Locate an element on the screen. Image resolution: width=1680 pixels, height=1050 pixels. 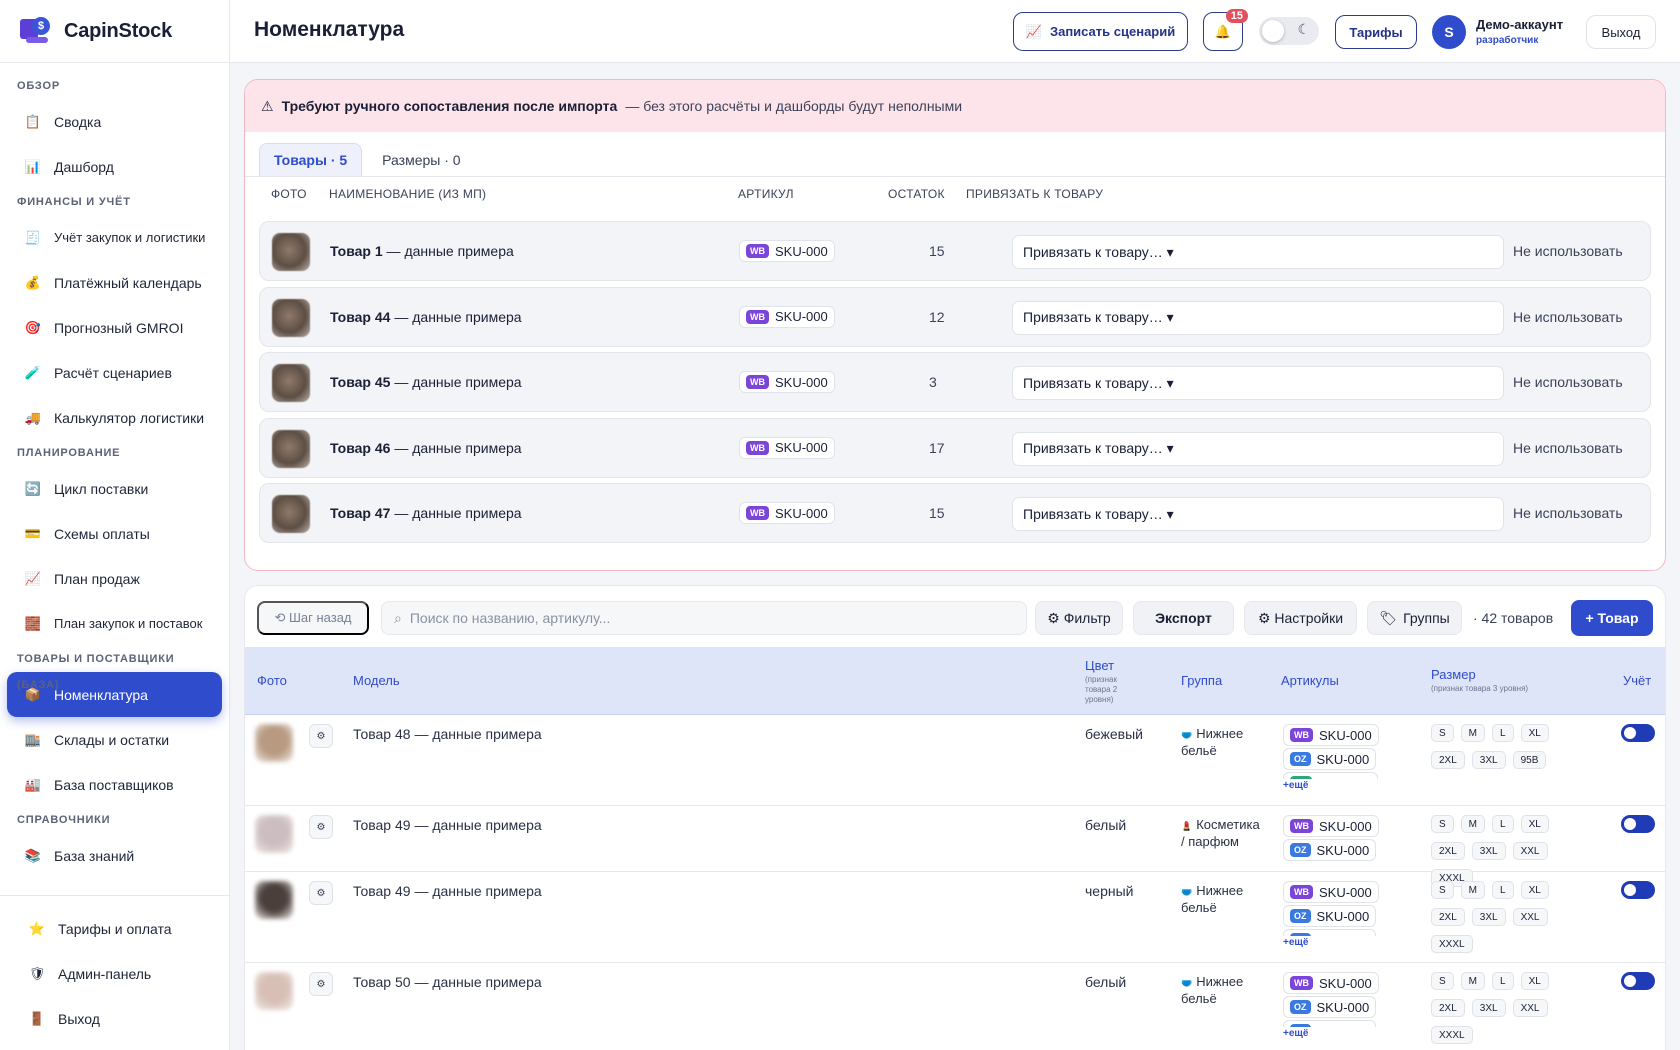
undo-button: ⟲ Шаг назад is located at coordinates (313, 618).